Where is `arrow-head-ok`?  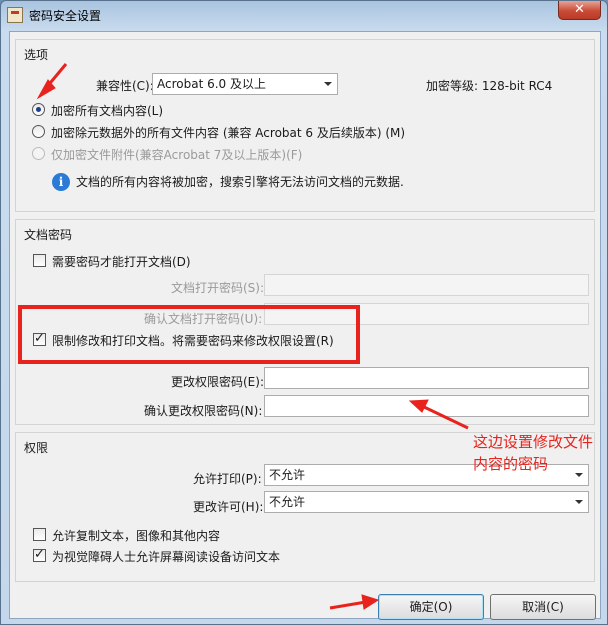 arrow-head-ok is located at coordinates (370, 602).